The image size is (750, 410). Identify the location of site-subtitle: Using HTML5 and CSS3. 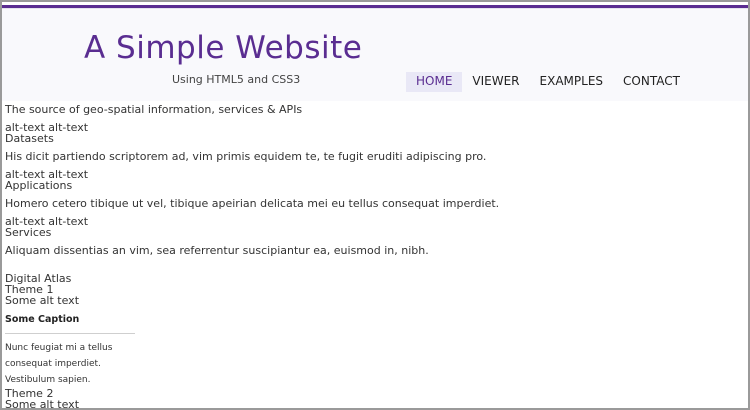
(236, 79).